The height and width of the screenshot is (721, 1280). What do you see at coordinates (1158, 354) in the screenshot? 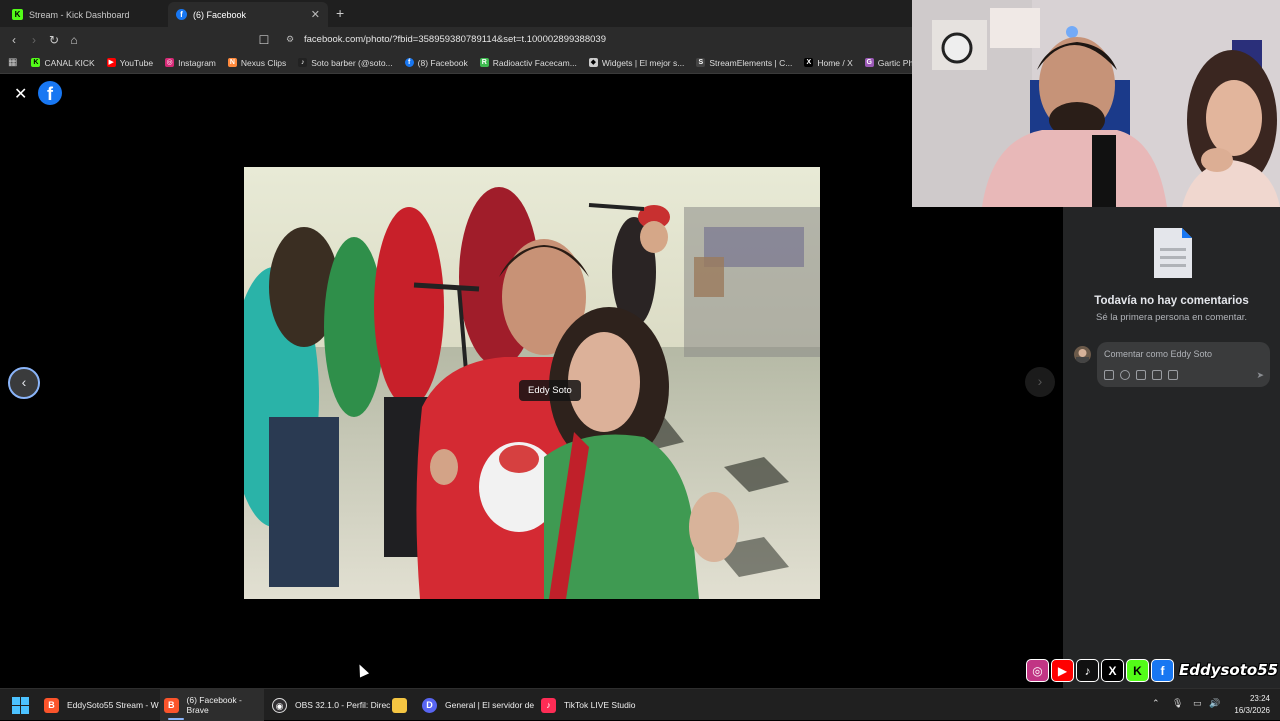
I see `comment-placeholder: Comentar como Eddy Soto` at bounding box center [1158, 354].